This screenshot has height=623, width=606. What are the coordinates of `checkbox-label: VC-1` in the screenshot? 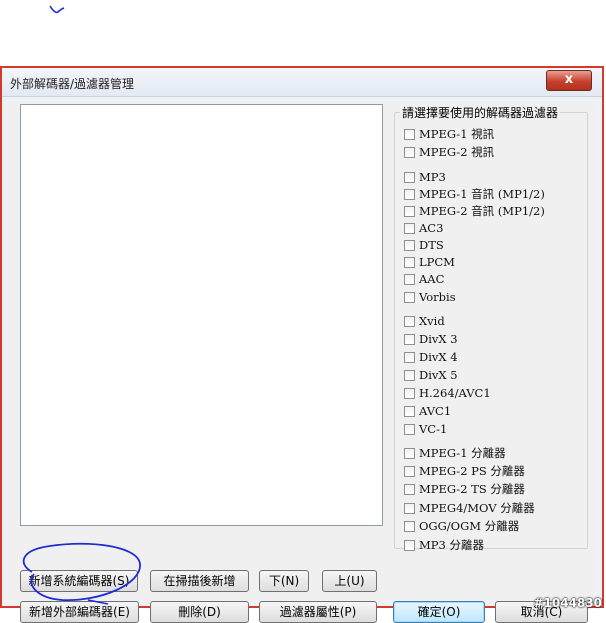 It's located at (433, 429).